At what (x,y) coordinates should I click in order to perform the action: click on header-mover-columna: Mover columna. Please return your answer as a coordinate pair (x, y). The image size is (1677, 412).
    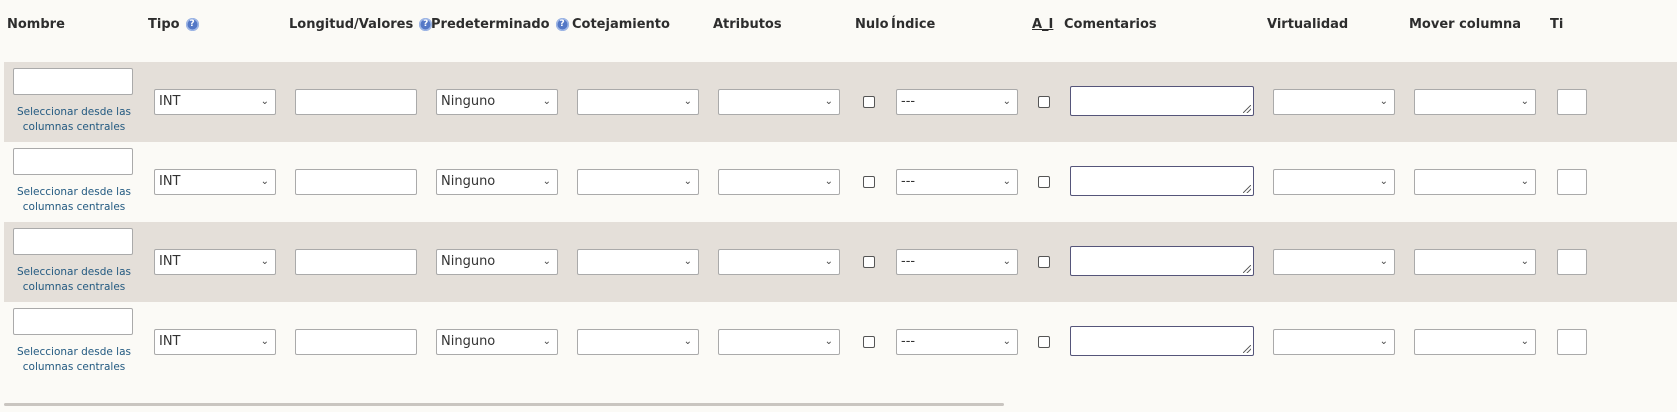
    Looking at the image, I should click on (1465, 24).